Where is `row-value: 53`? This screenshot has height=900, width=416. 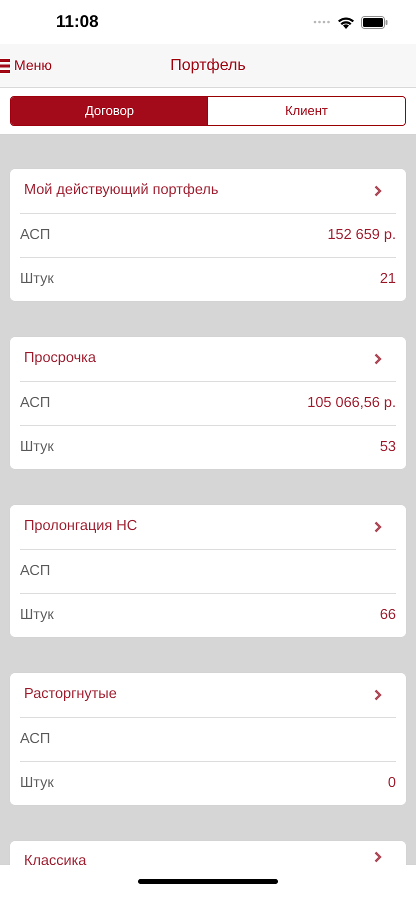
row-value: 53 is located at coordinates (388, 447).